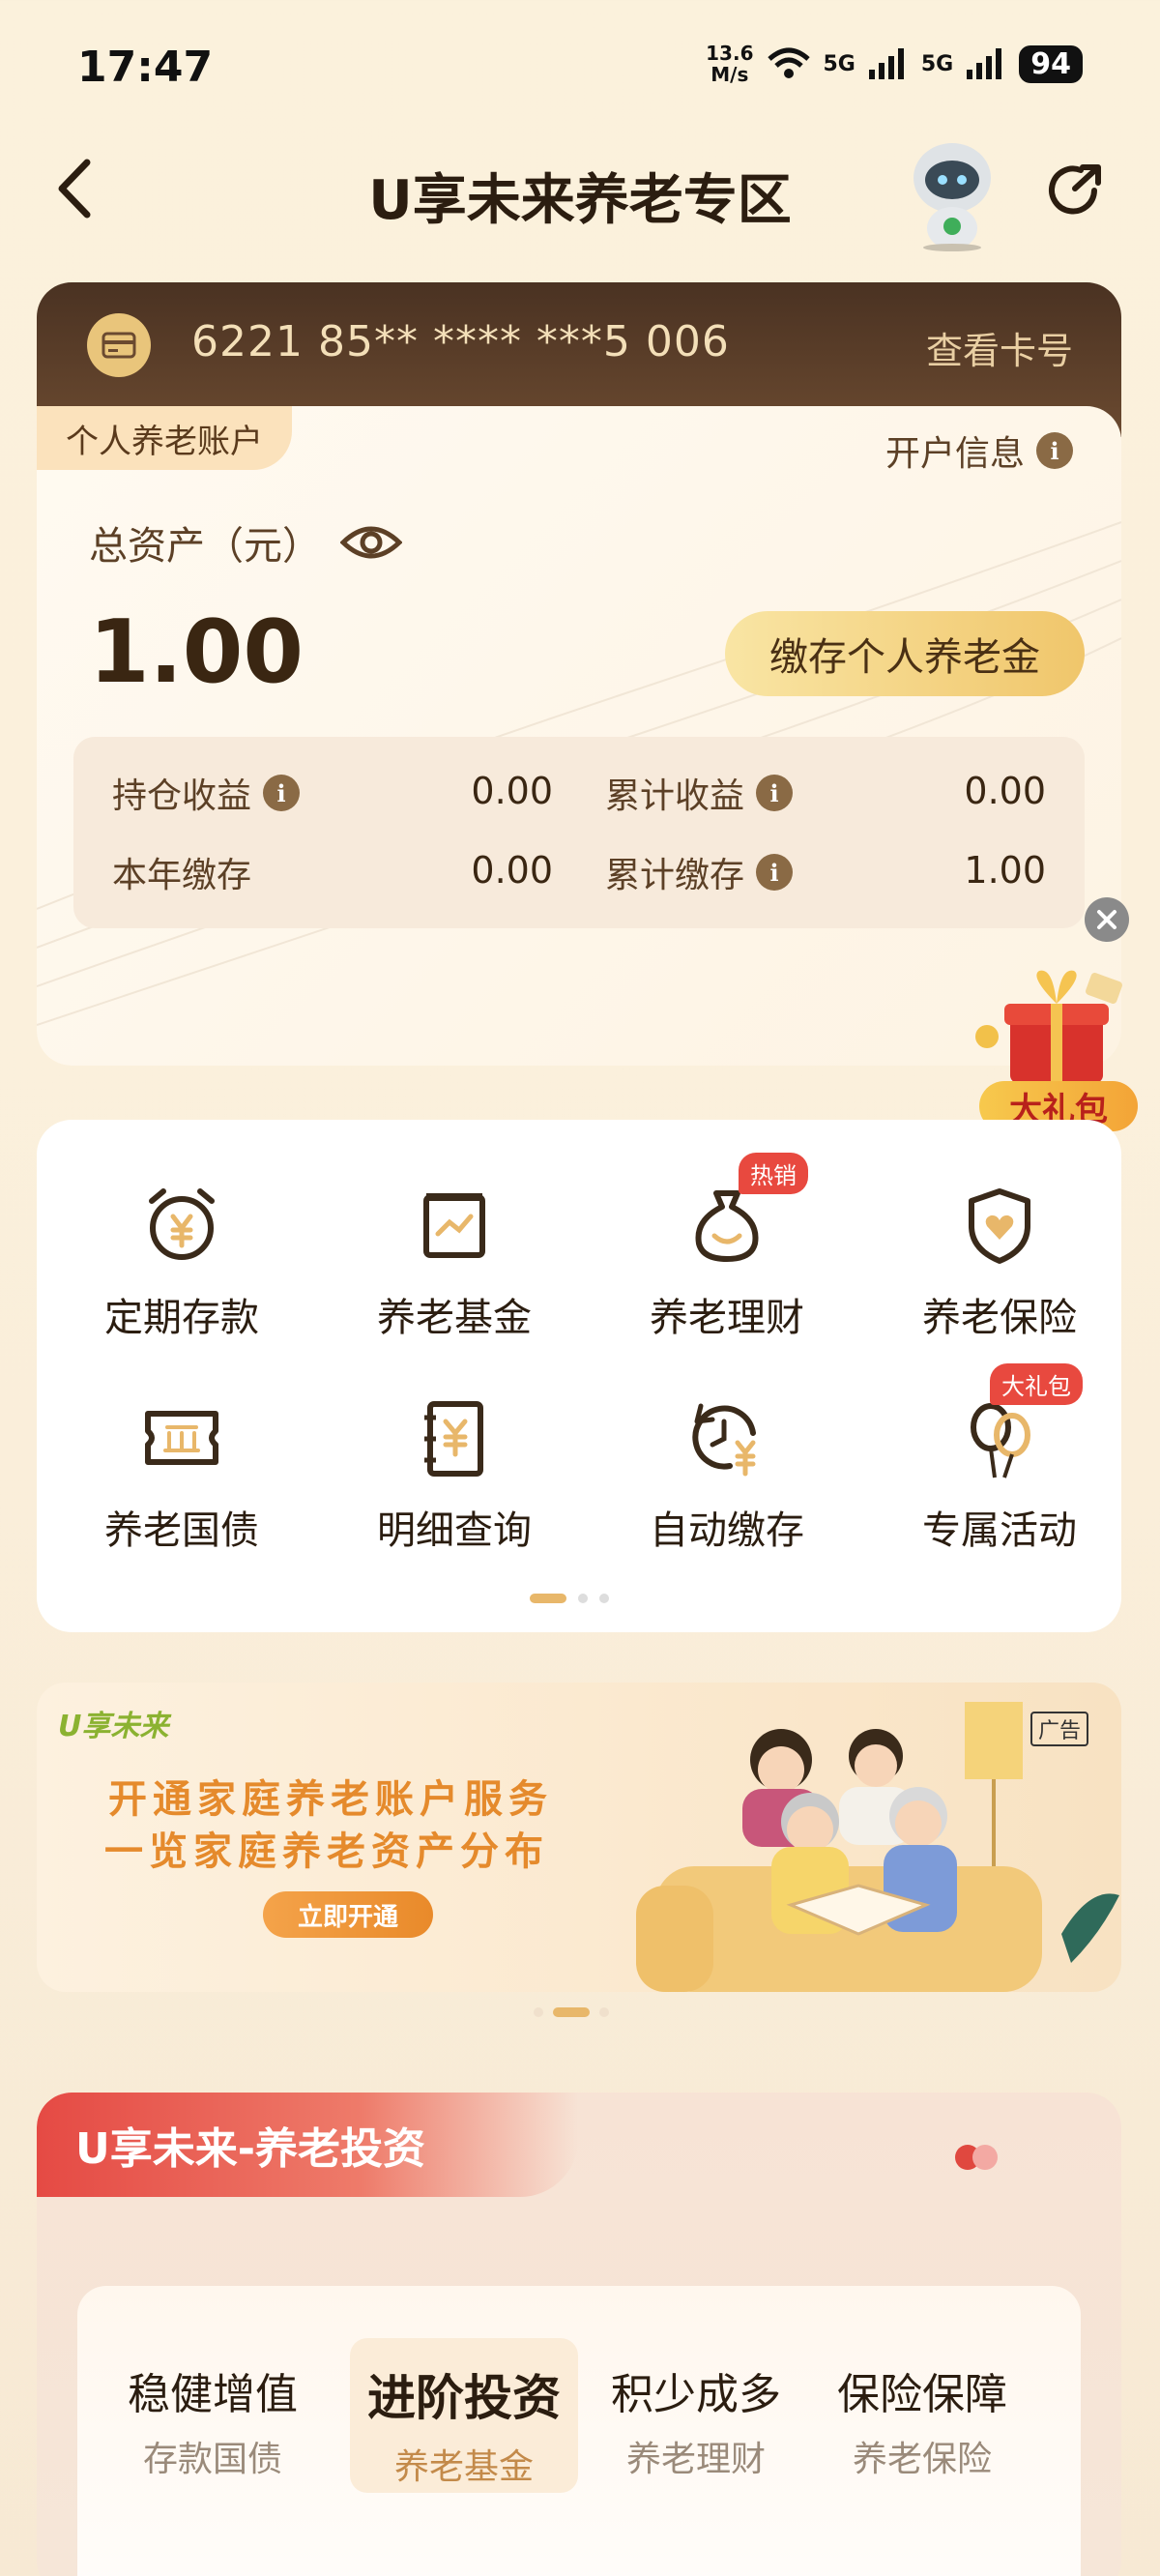 The image size is (1160, 2576). I want to click on account-type-tag: 个人养老账户, so click(164, 438).